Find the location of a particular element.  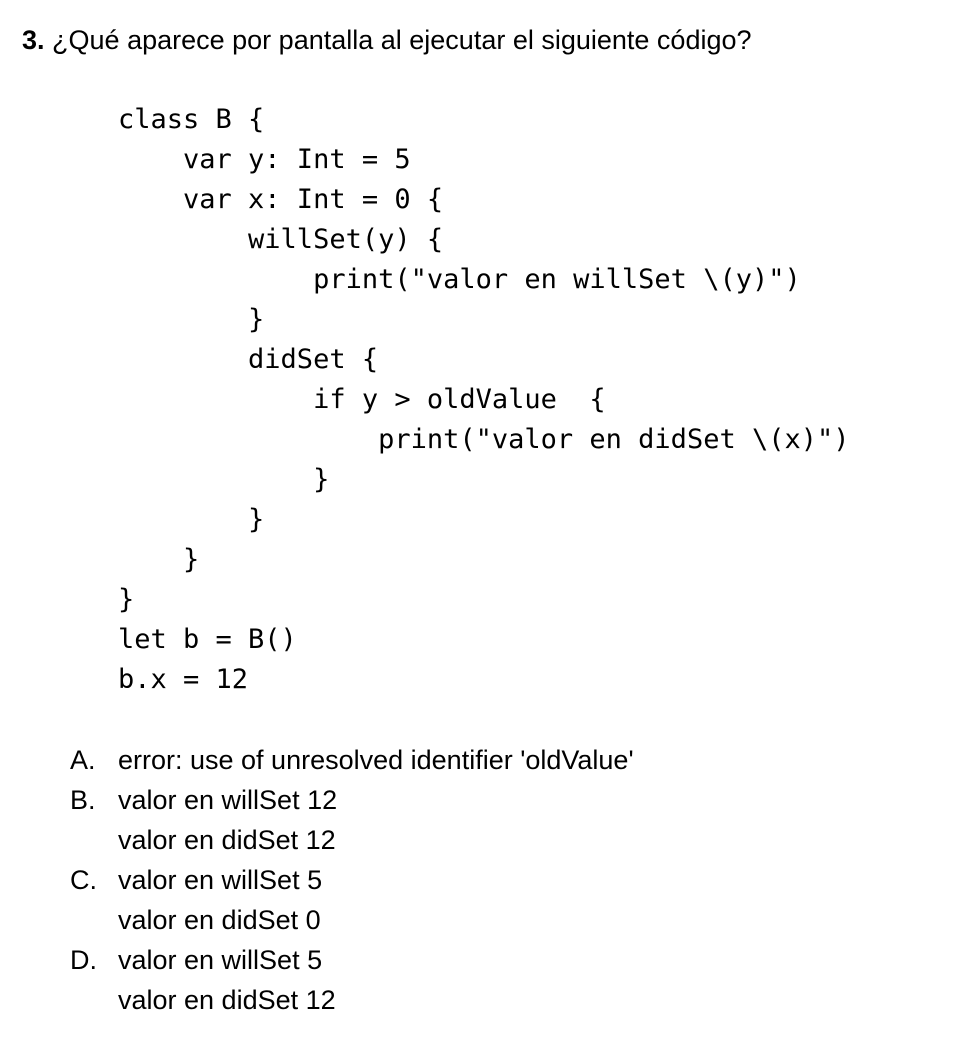

code-line: print("valor en willSet \(y)") is located at coordinates (459, 279).